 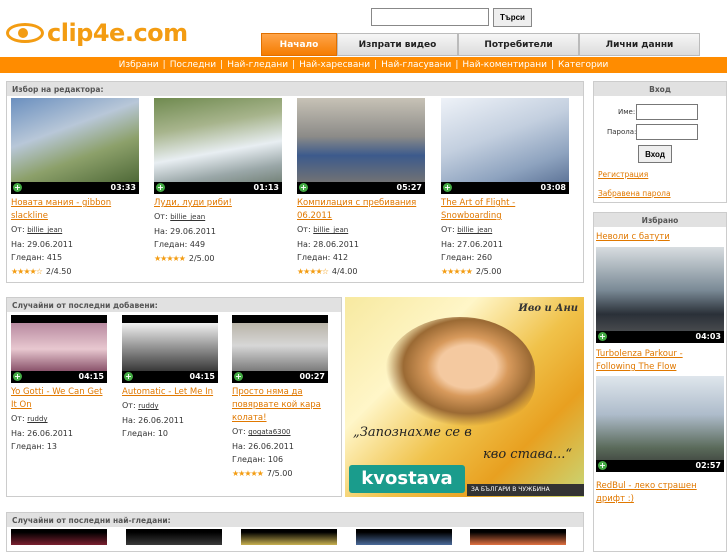 What do you see at coordinates (525, 490) in the screenshot?
I see `ad-tagline: ЗА БЪЛГАРИ В ЧУЖБИНА` at bounding box center [525, 490].